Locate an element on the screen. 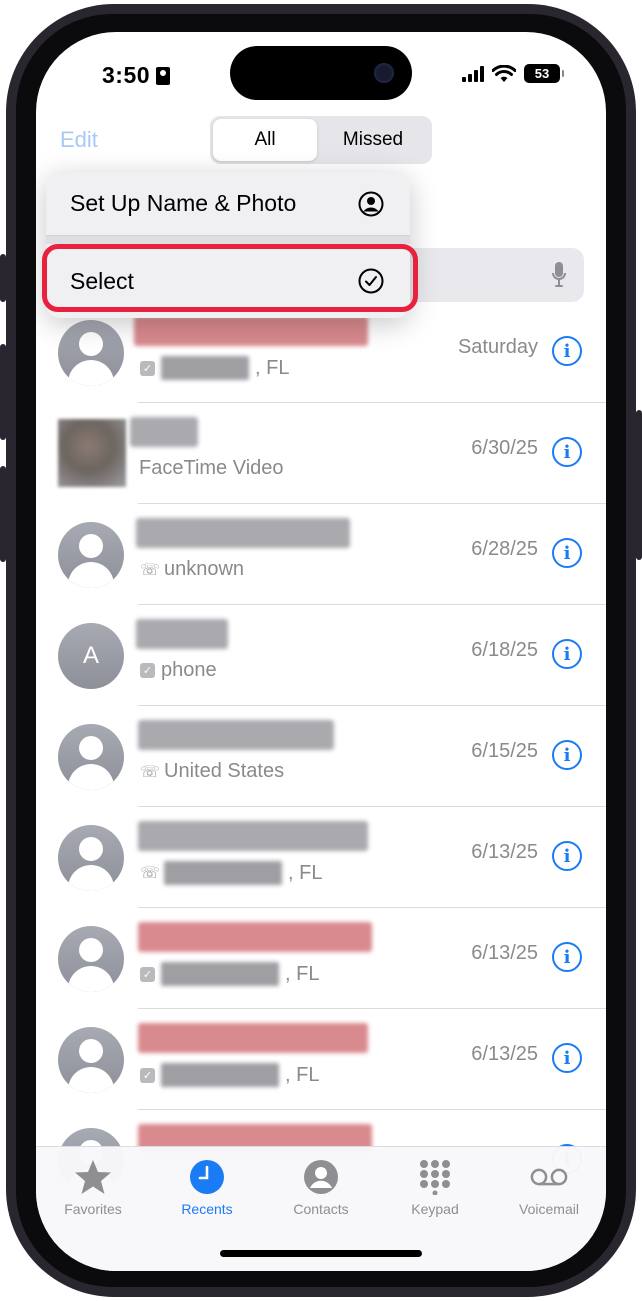 The image size is (642, 1301). camera-icon is located at coordinates (384, 73).